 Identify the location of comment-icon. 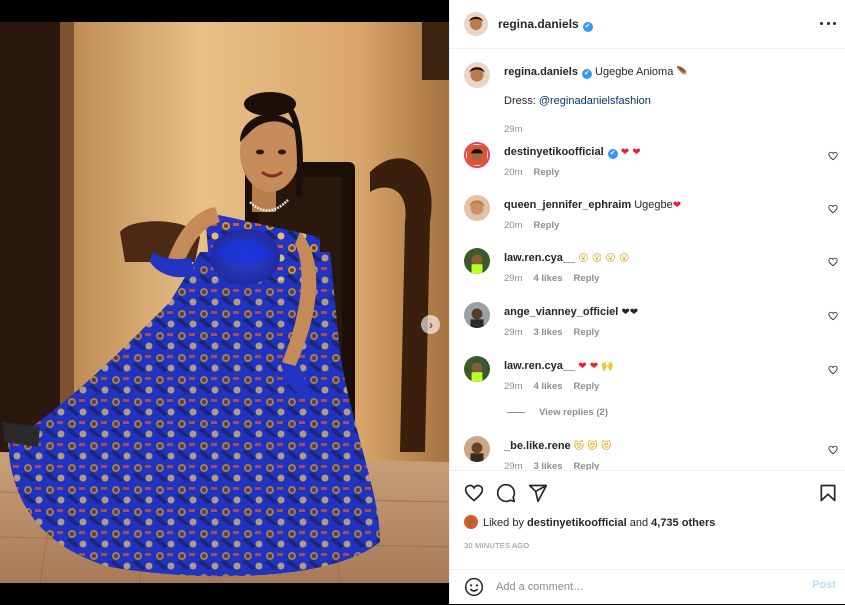
(506, 493).